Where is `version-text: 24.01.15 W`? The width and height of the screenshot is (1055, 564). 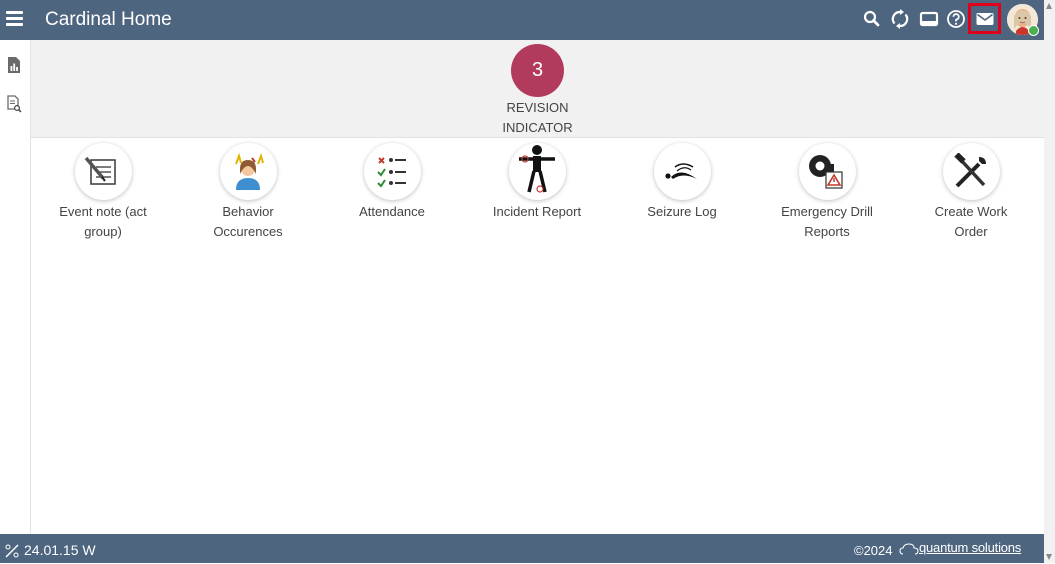 version-text: 24.01.15 W is located at coordinates (60, 550).